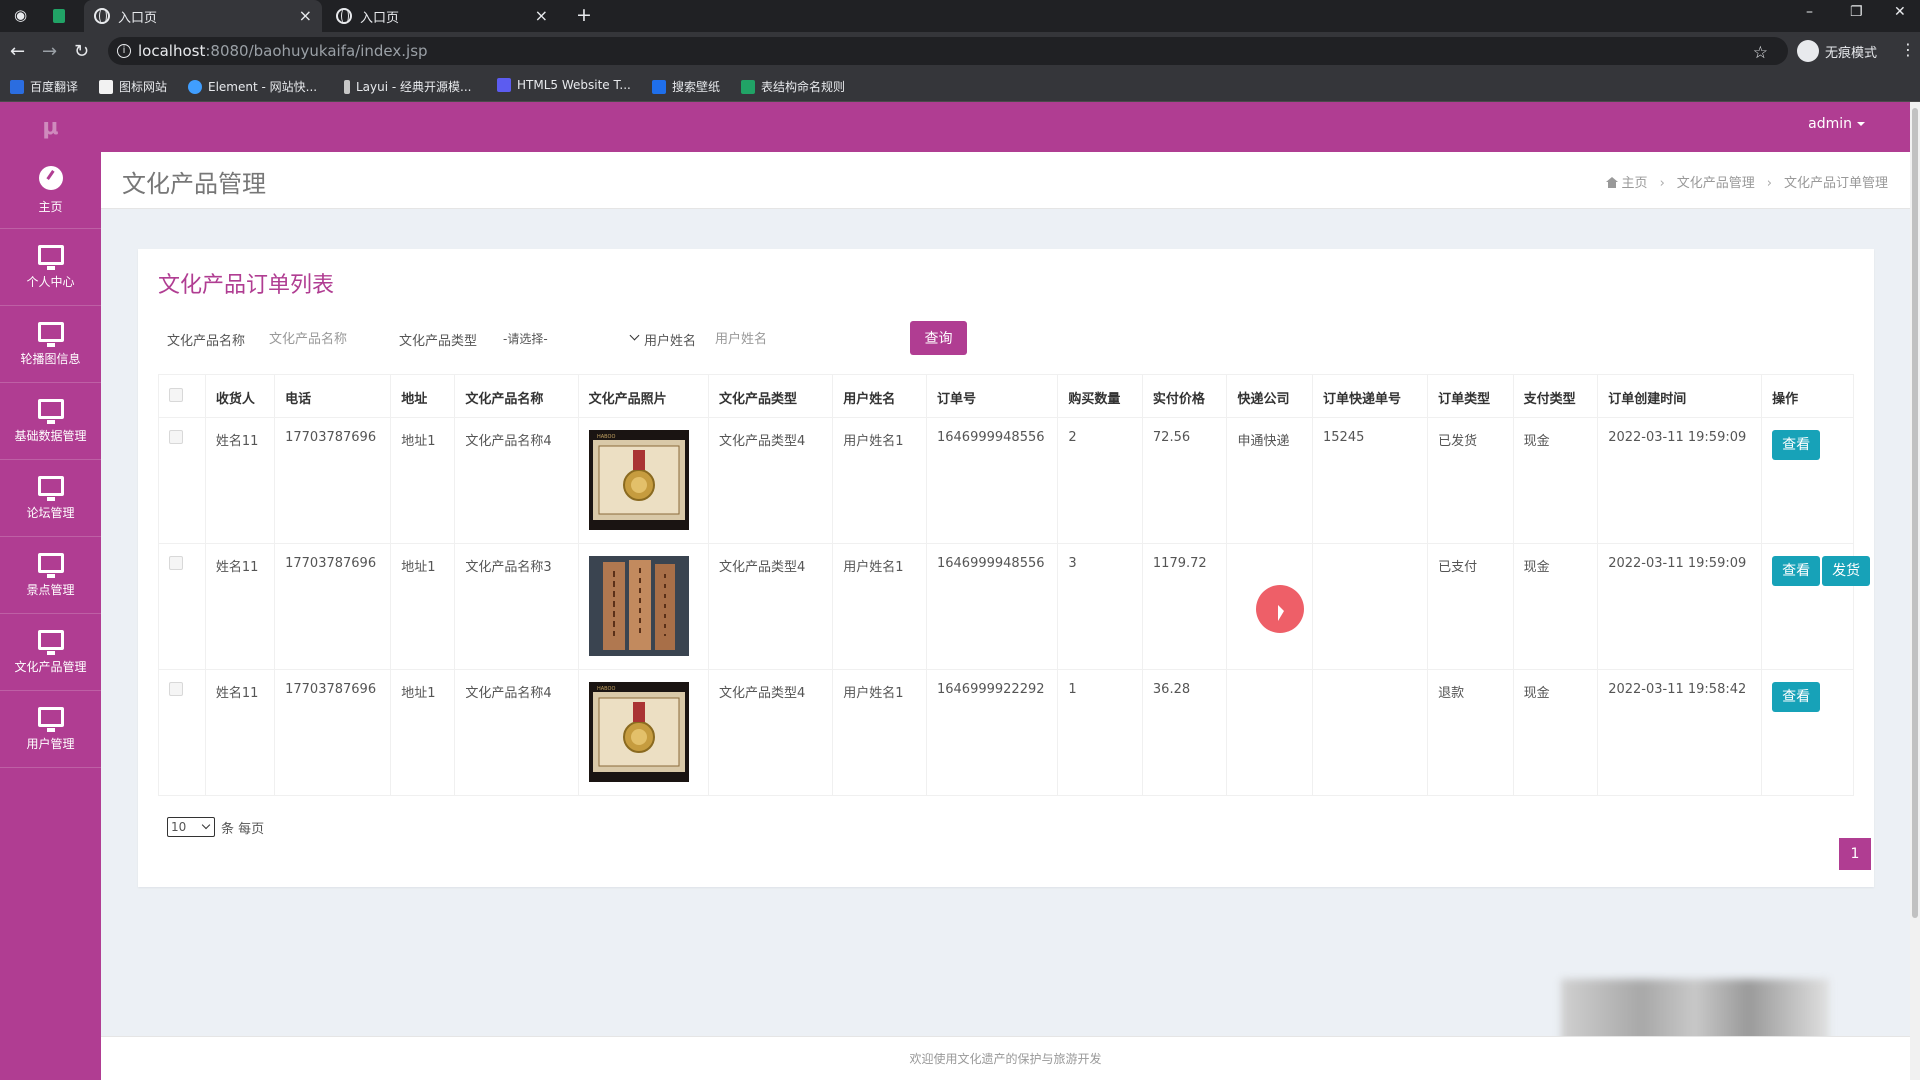 This screenshot has width=1920, height=1080. I want to click on column-header: 订单类型, so click(1470, 396).